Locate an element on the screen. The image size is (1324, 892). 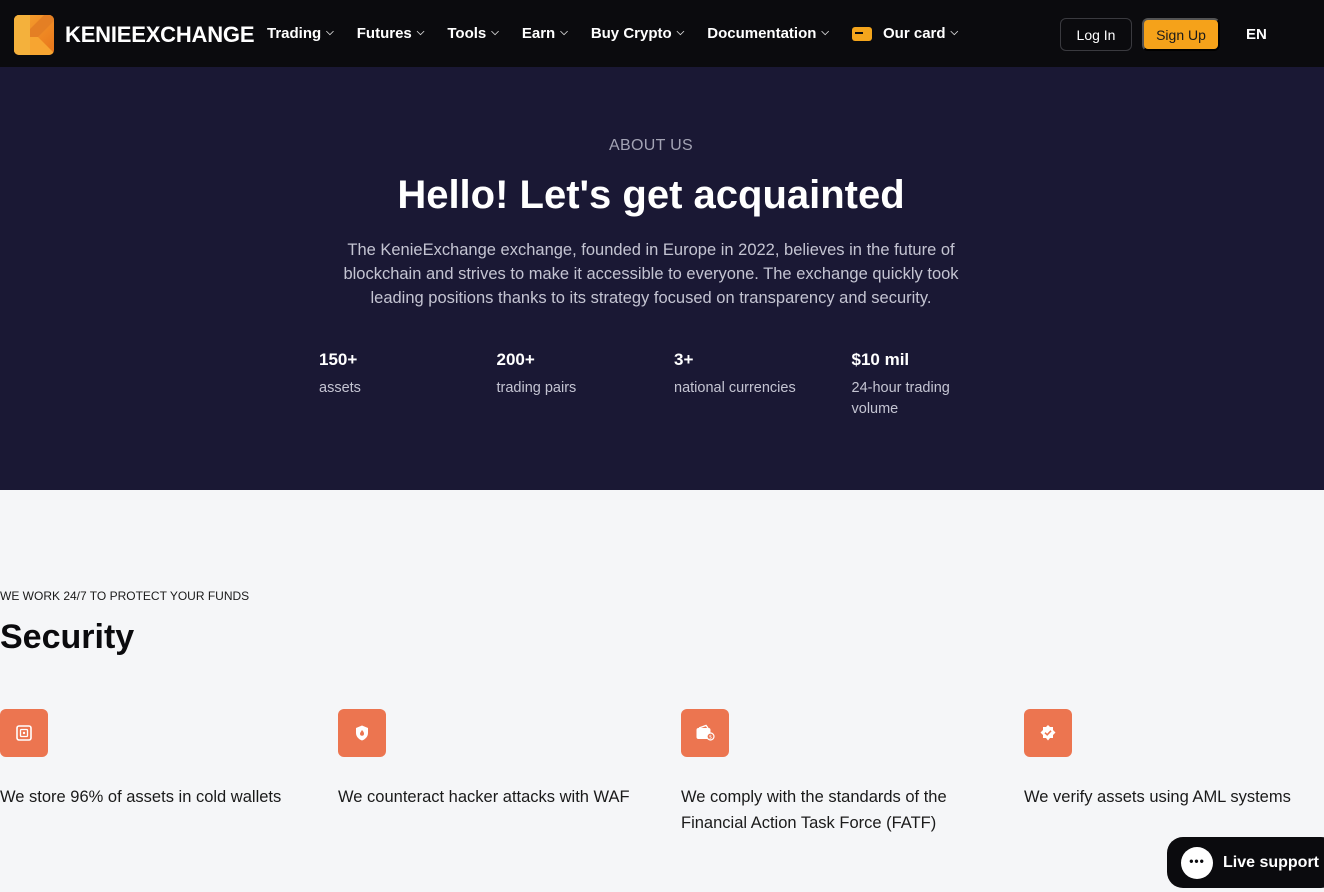
signup-button: Sign Up is located at coordinates (1181, 34).